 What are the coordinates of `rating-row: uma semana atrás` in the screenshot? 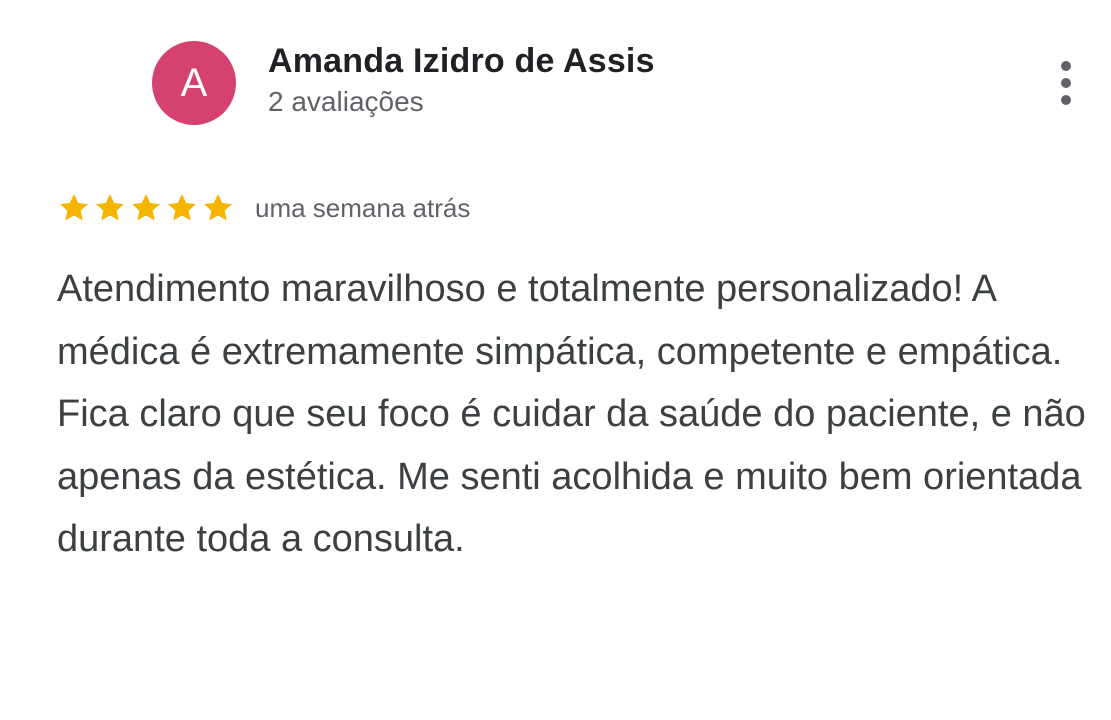 It's located at (263, 208).